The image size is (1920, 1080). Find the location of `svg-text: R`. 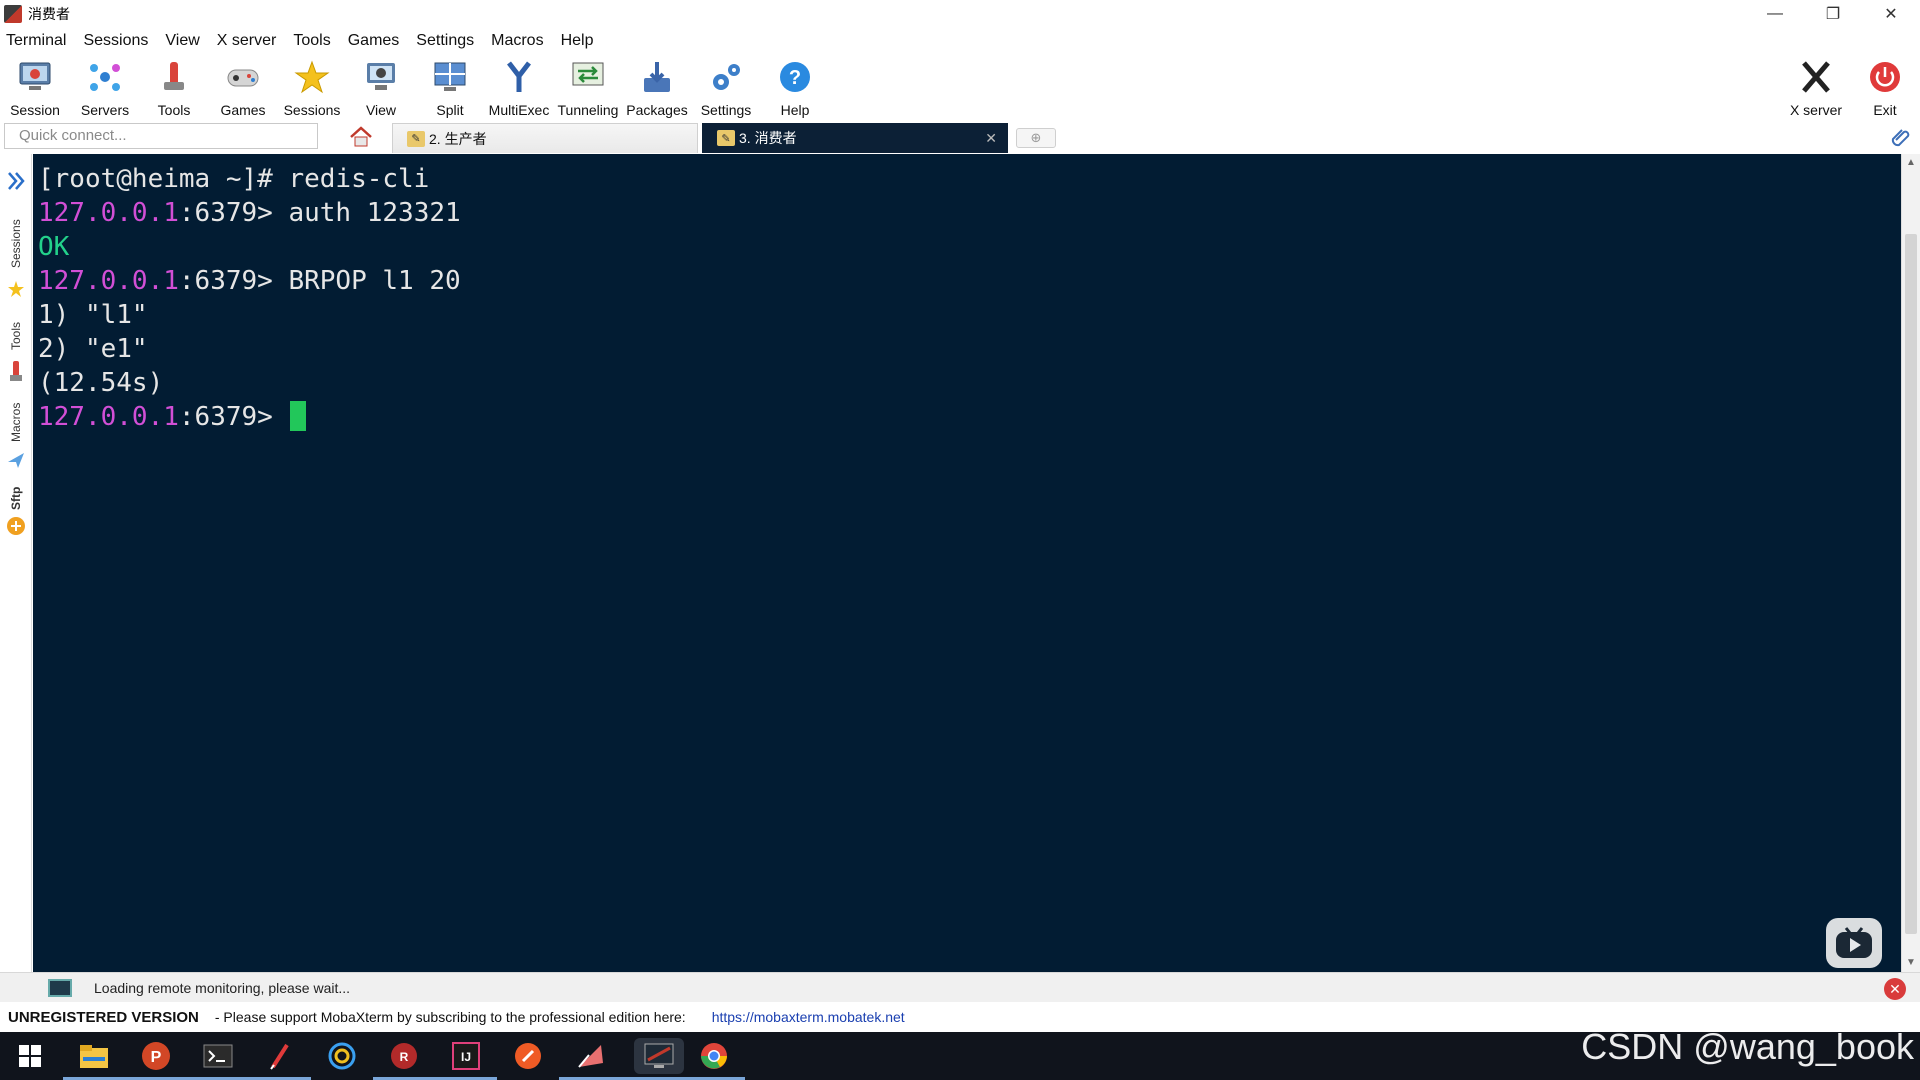

svg-text: R is located at coordinates (404, 1057).